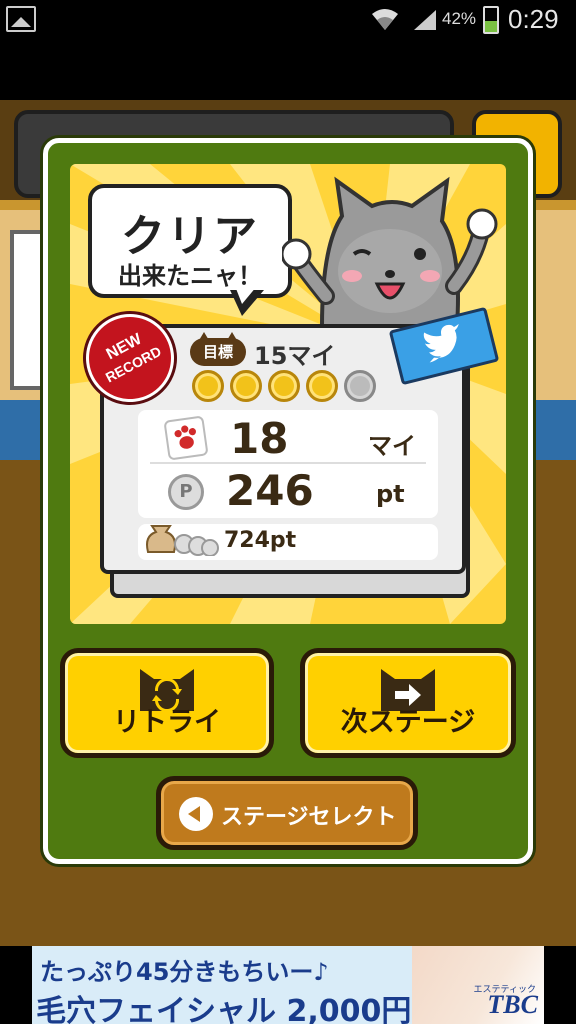 This screenshot has width=576, height=1024. Describe the element at coordinates (512, 1004) in the screenshot. I see `ad-brand-logo: TBC` at that location.